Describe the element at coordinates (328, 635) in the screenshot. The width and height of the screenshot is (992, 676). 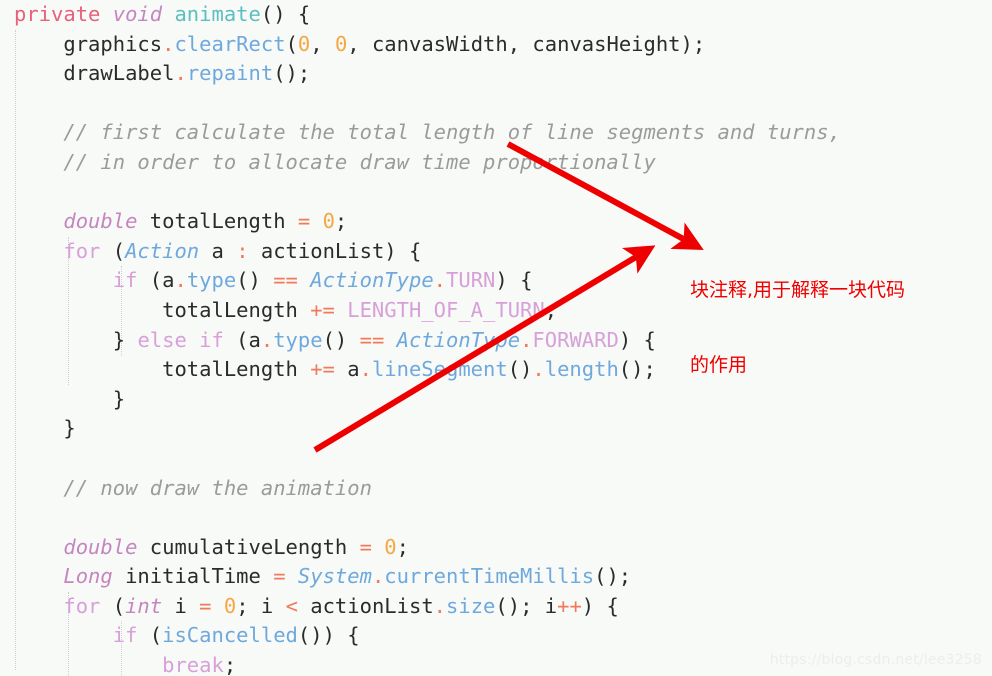
I see `code-token: ()) {` at that location.